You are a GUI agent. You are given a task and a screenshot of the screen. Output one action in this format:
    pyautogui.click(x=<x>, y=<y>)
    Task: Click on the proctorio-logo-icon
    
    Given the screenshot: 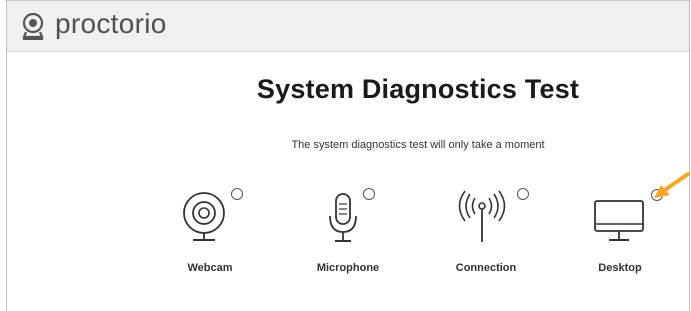 What is the action you would take?
    pyautogui.click(x=33, y=26)
    